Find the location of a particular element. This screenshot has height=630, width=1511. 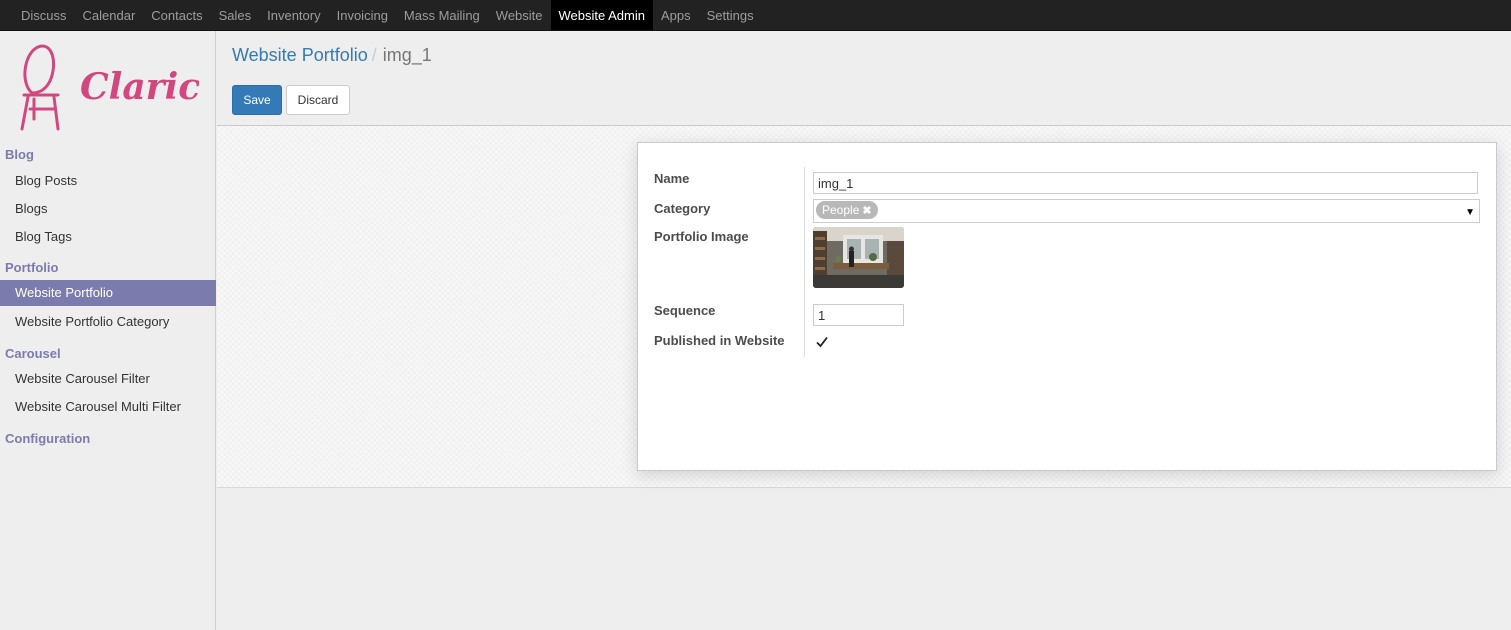

menu-mass-mailing: Mass Mailing is located at coordinates (442, 15).